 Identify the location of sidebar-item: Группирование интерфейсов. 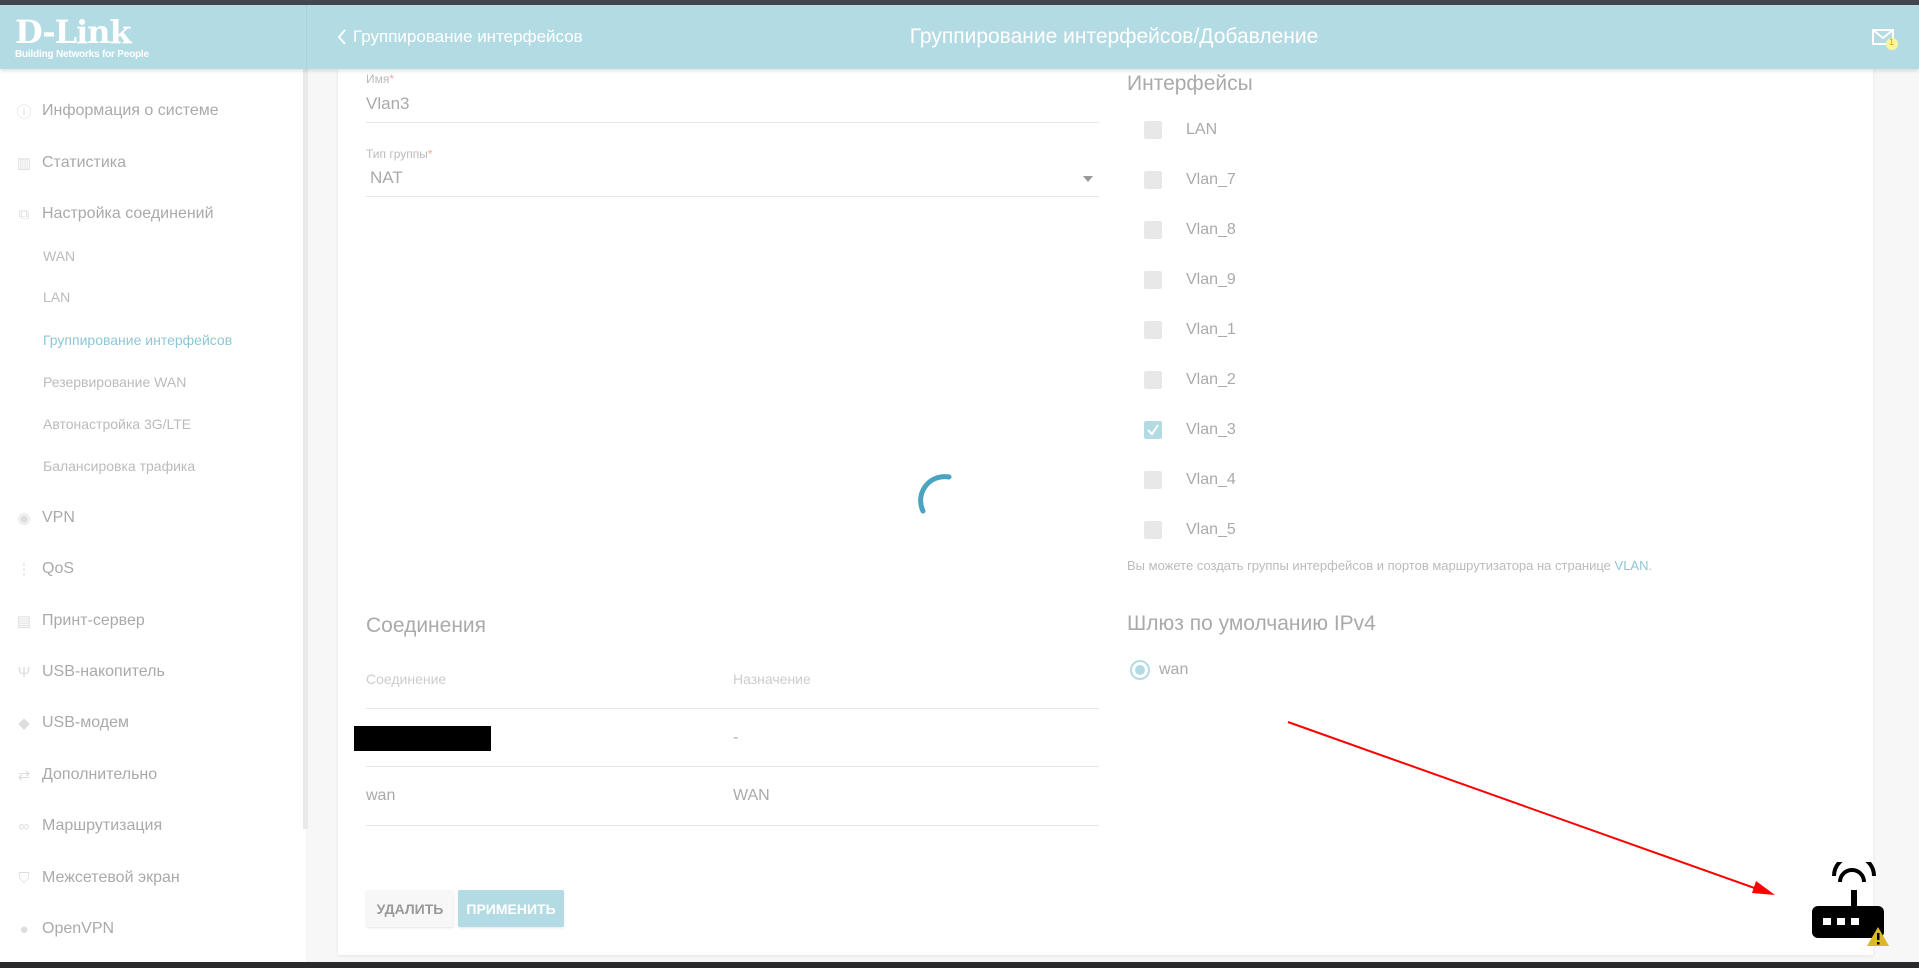
(137, 340).